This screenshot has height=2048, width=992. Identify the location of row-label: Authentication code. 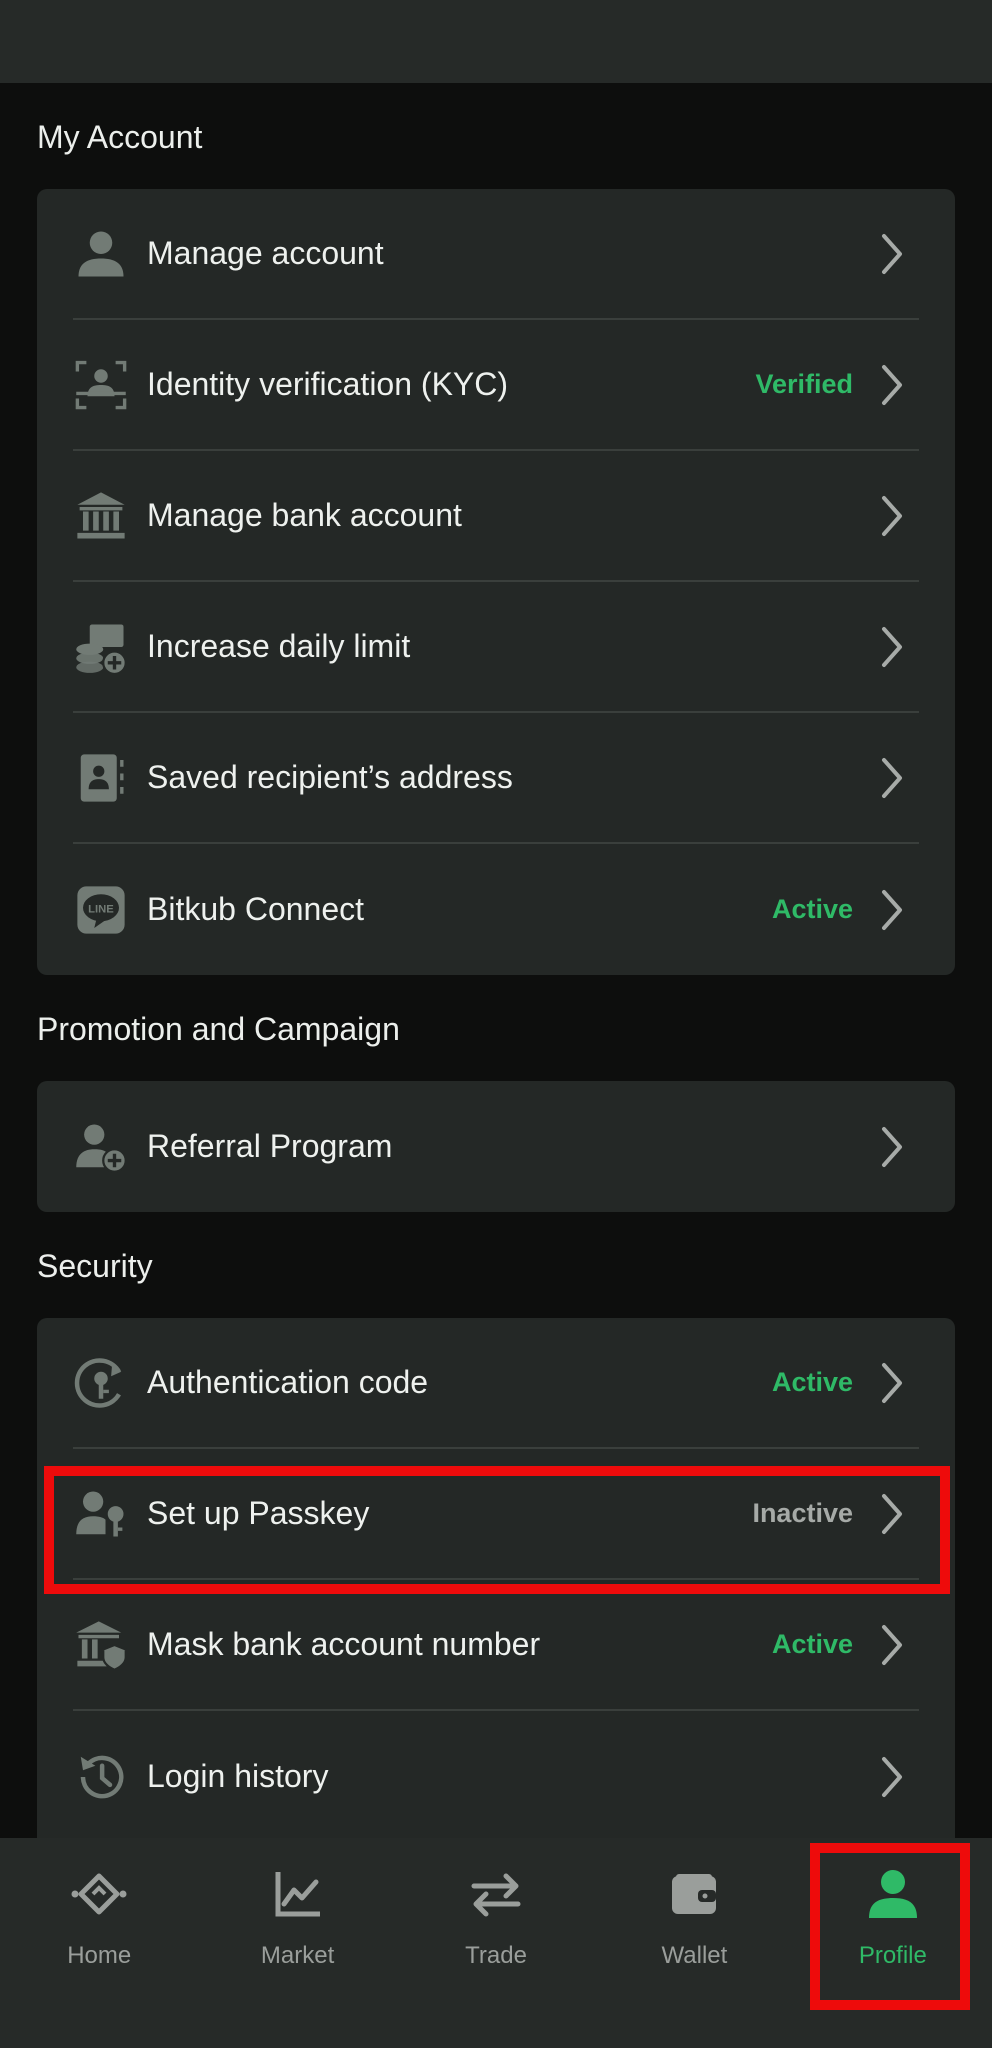
(288, 1382).